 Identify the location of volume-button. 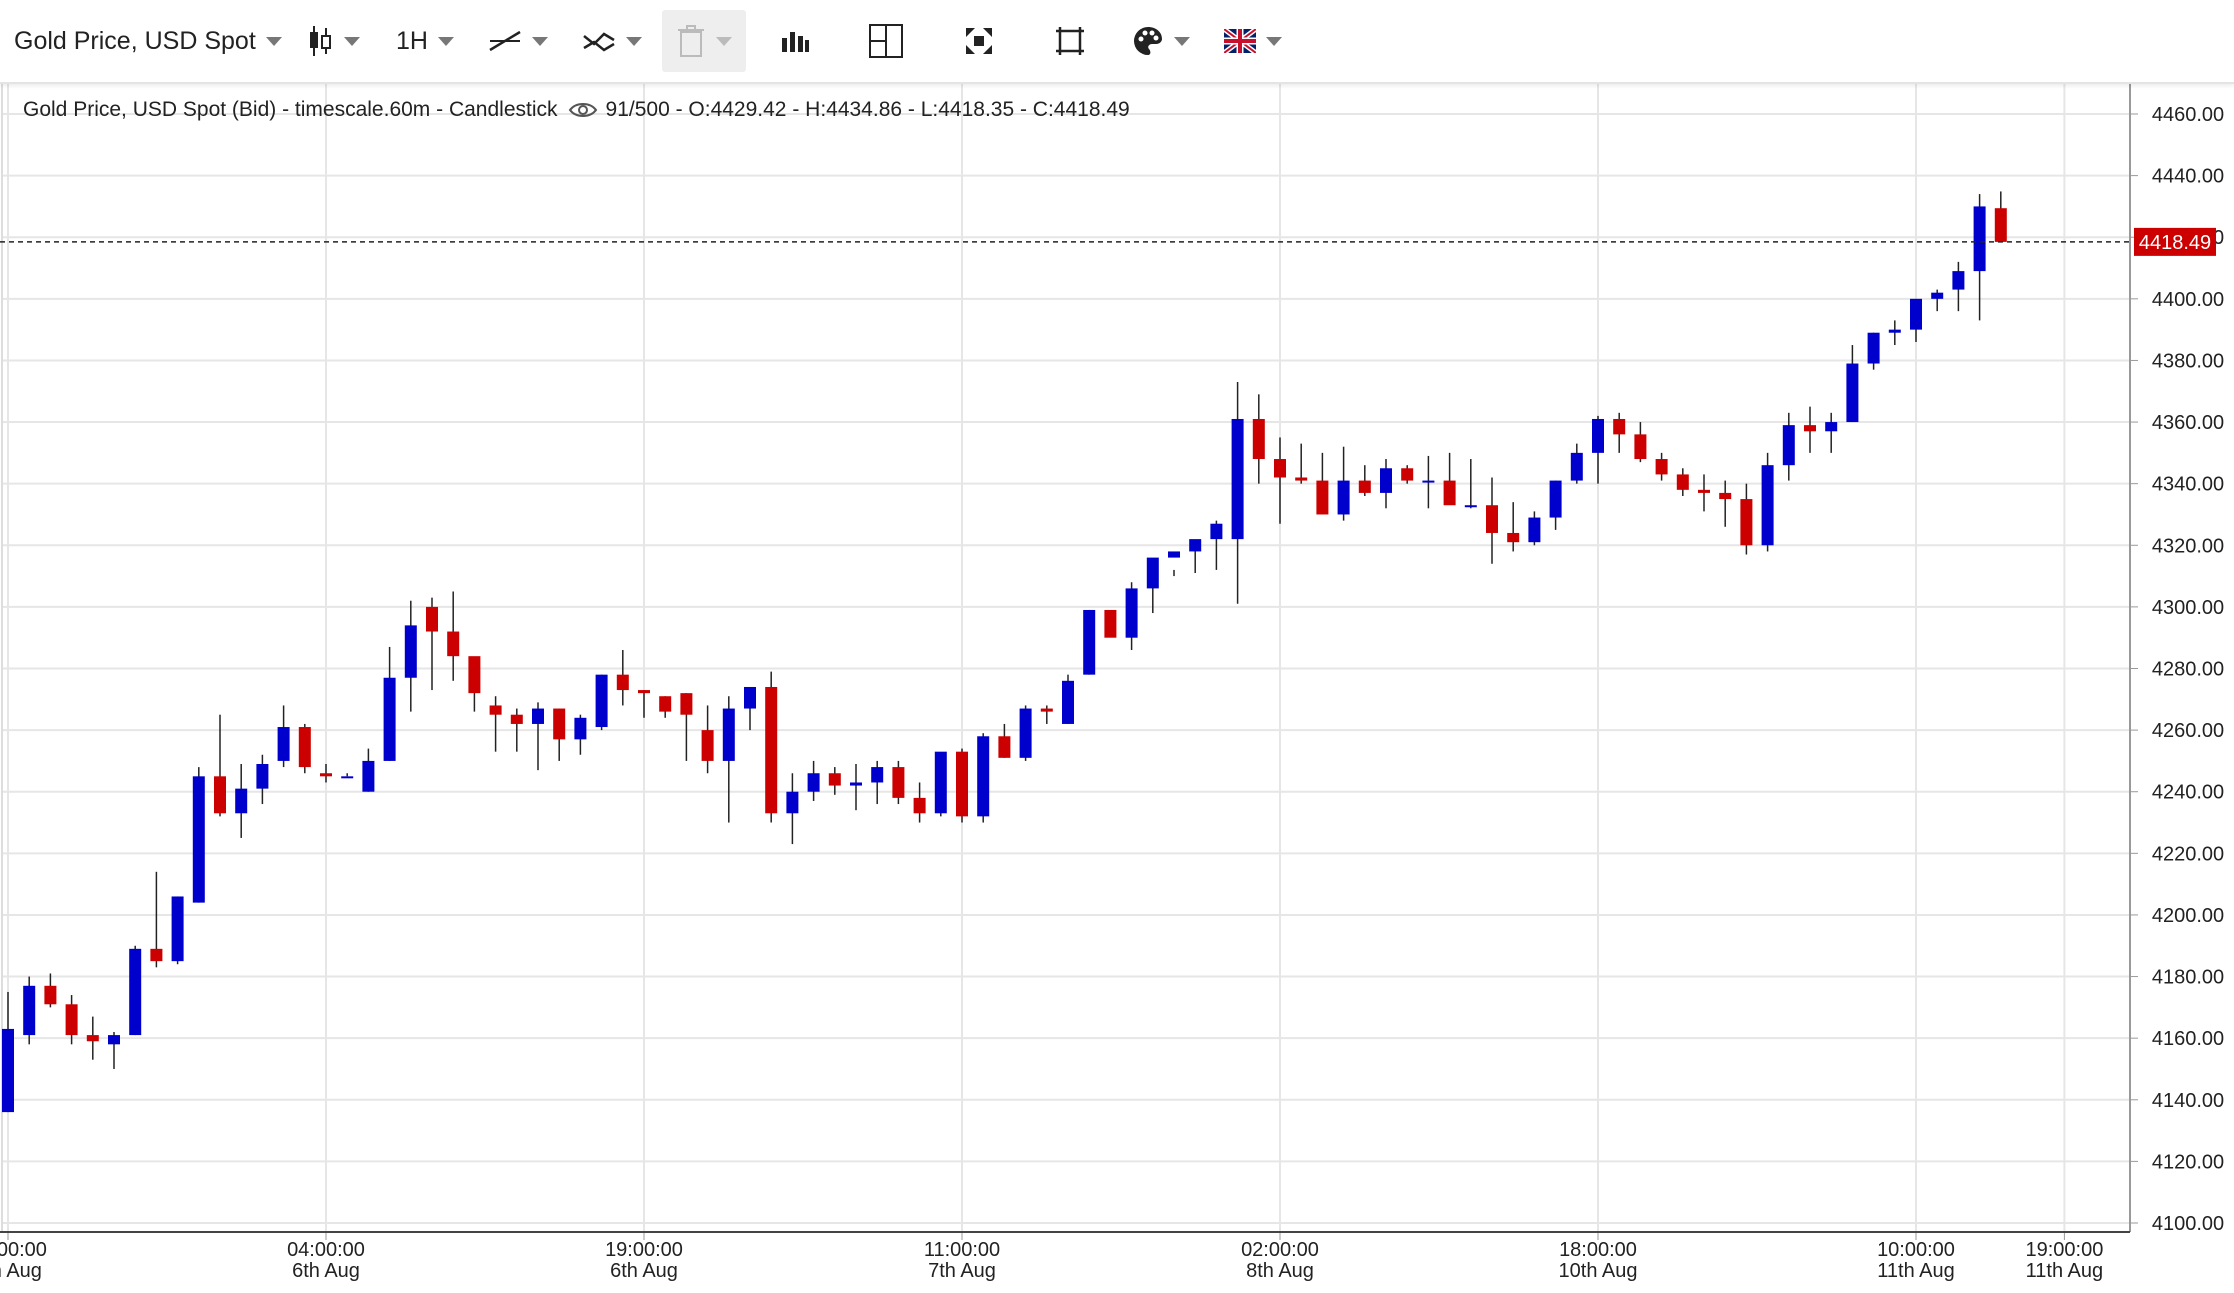
(795, 41).